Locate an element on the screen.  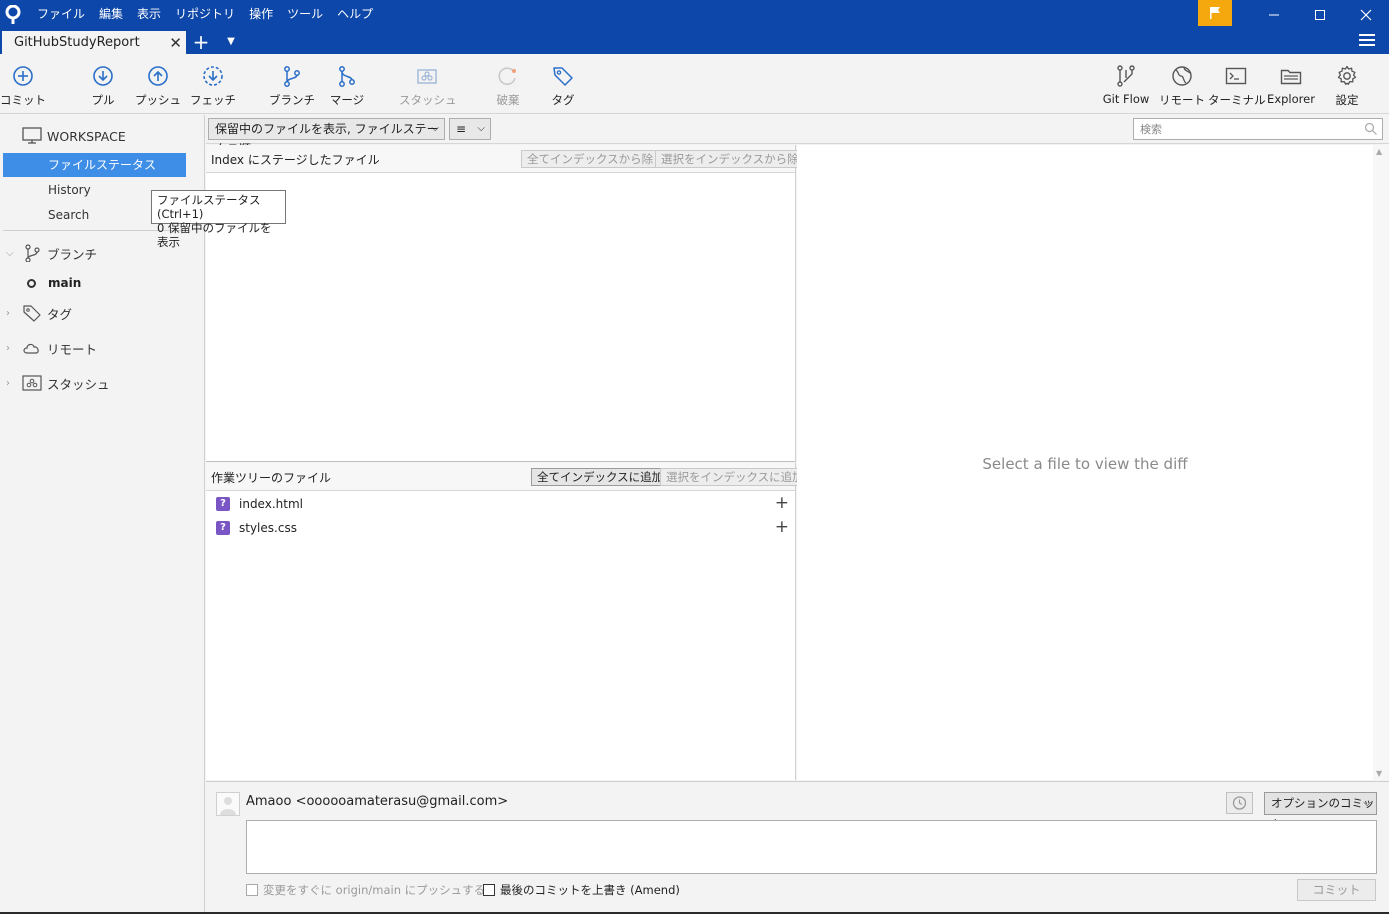
clock-icon is located at coordinates (1239, 803).